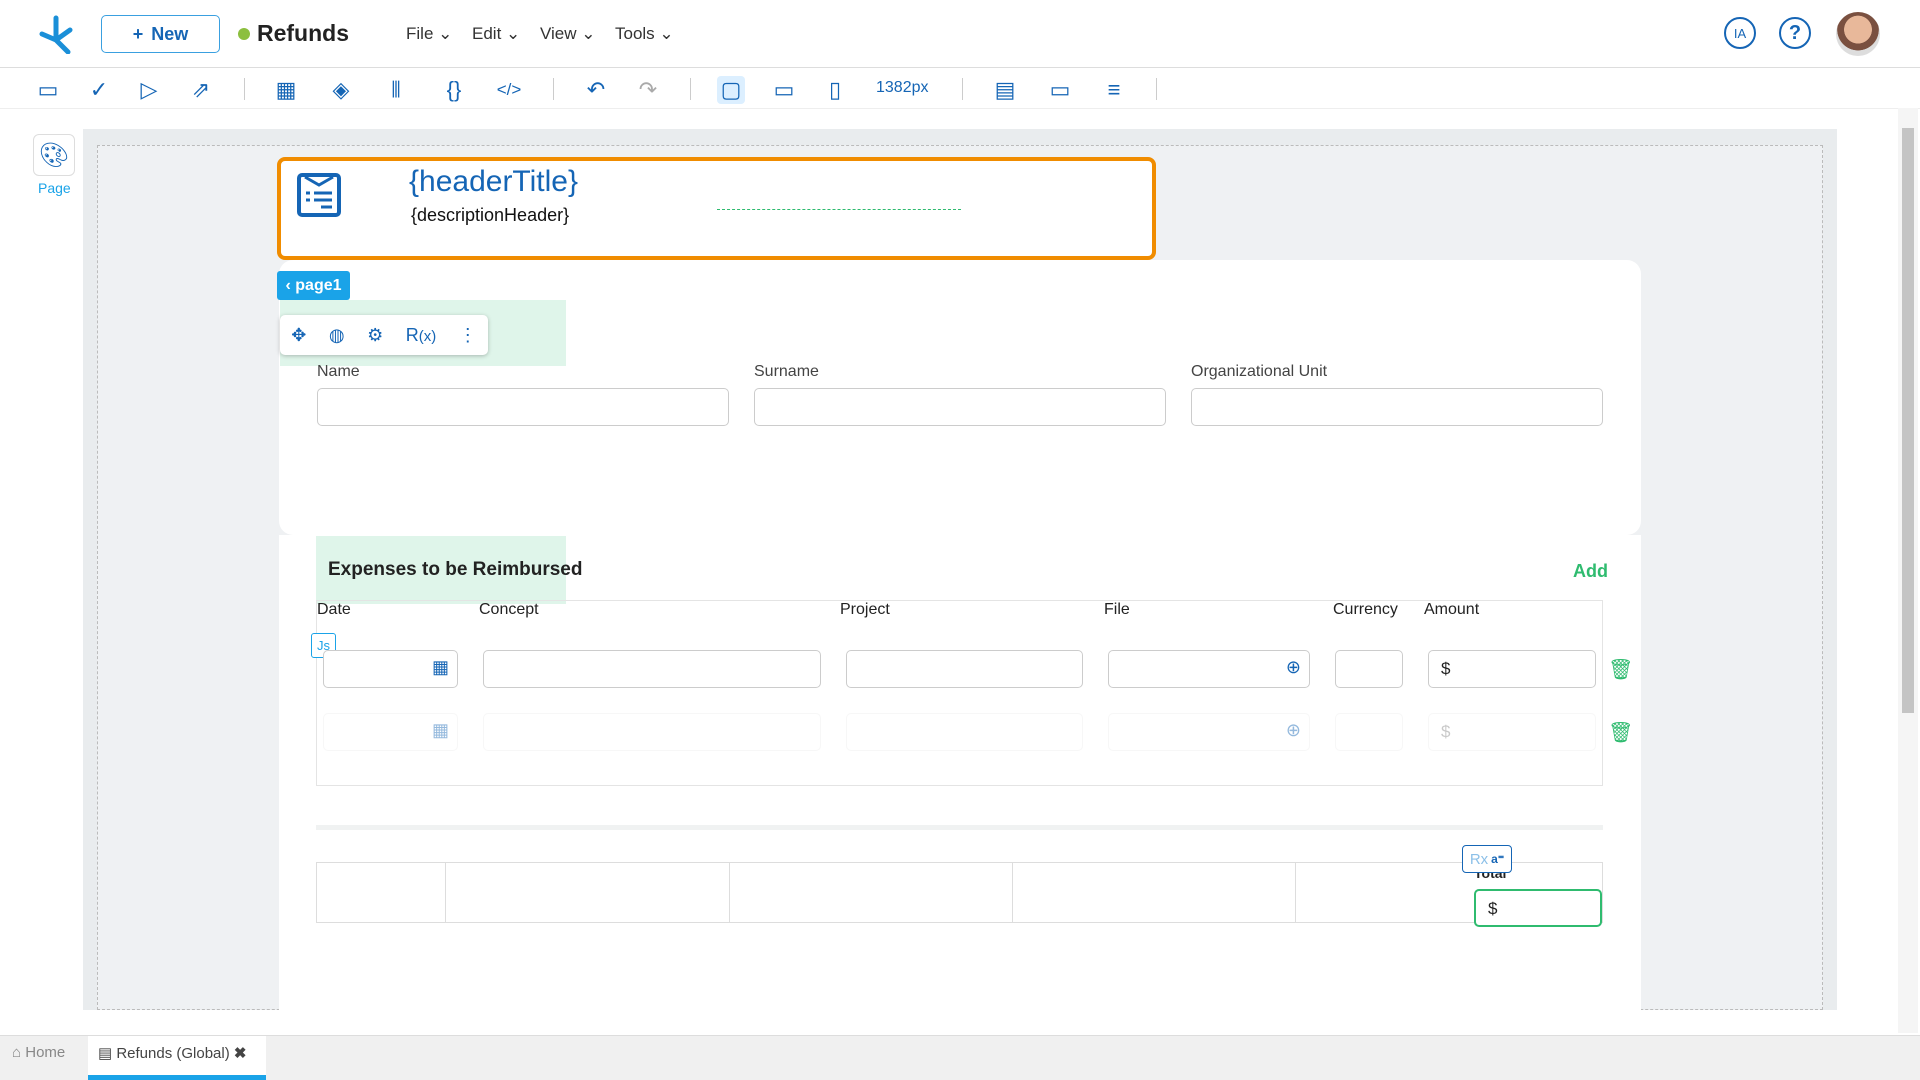 The width and height of the screenshot is (1920, 1080). What do you see at coordinates (960, 407) in the screenshot?
I see `surname-input` at bounding box center [960, 407].